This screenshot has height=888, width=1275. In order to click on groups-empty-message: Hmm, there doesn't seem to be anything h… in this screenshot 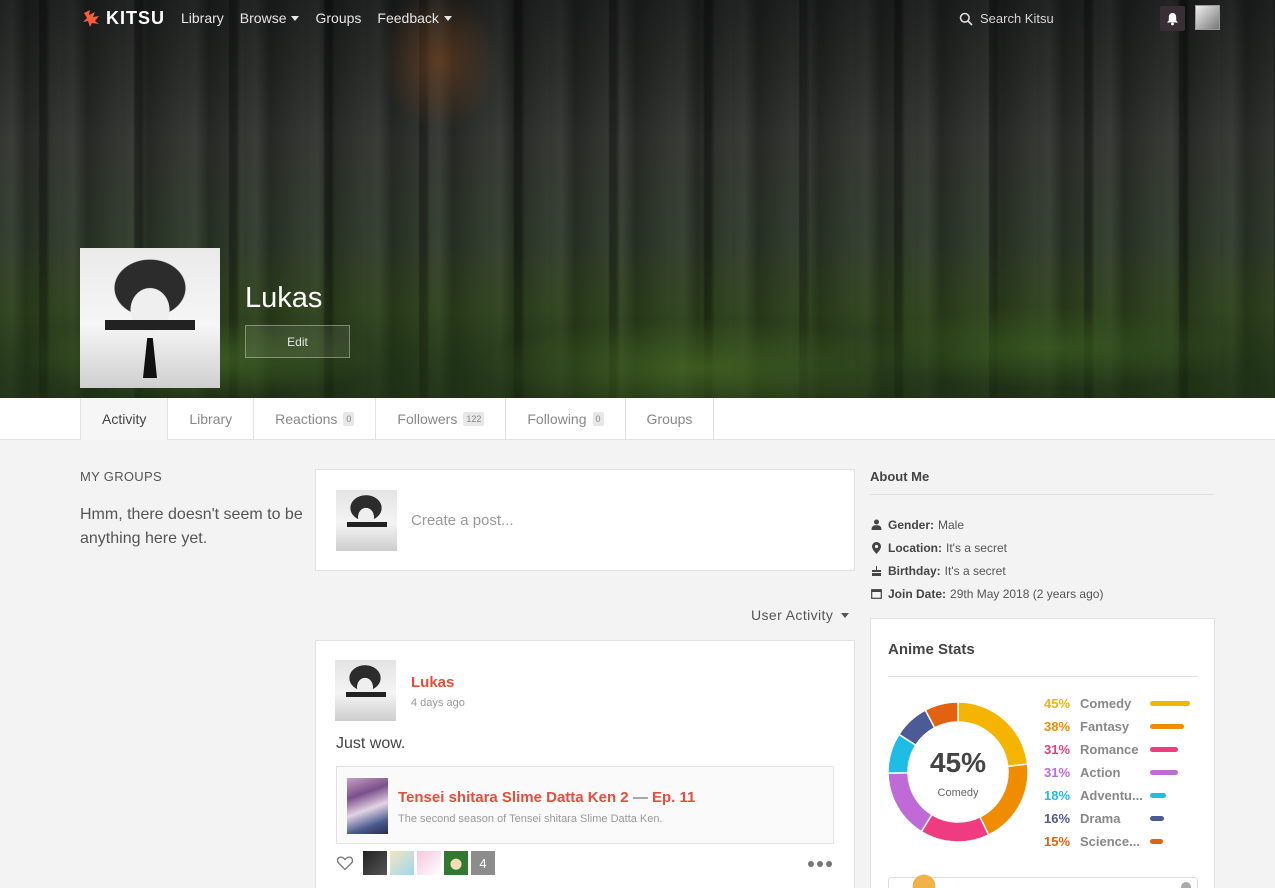, I will do `click(191, 526)`.